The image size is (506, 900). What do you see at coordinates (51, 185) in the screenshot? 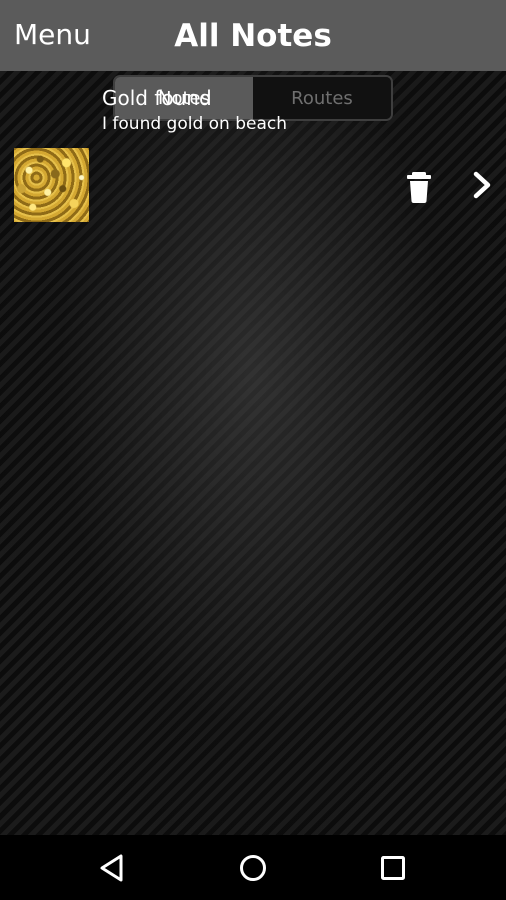
I see `gold-nuggets-thumbnail` at bounding box center [51, 185].